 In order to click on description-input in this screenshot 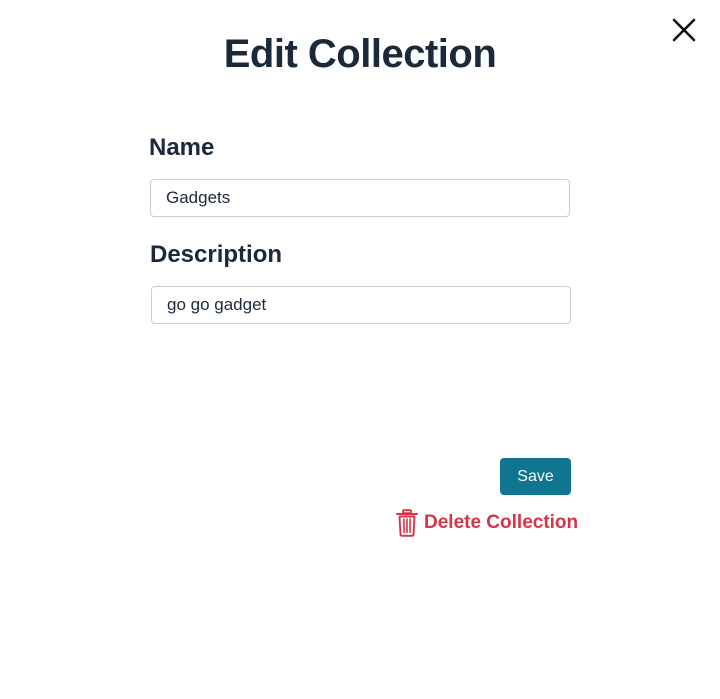, I will do `click(361, 305)`.